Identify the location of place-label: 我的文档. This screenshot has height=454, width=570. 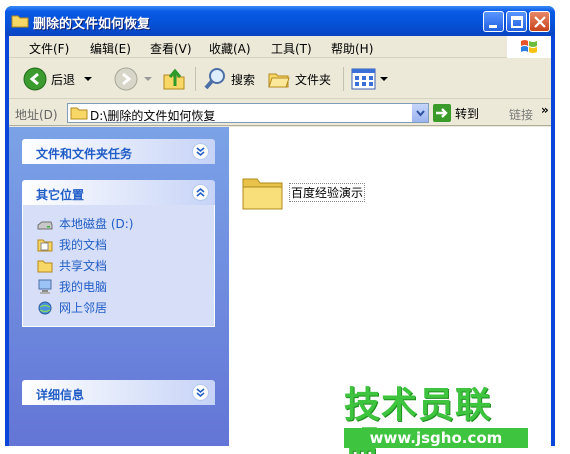
(83, 245).